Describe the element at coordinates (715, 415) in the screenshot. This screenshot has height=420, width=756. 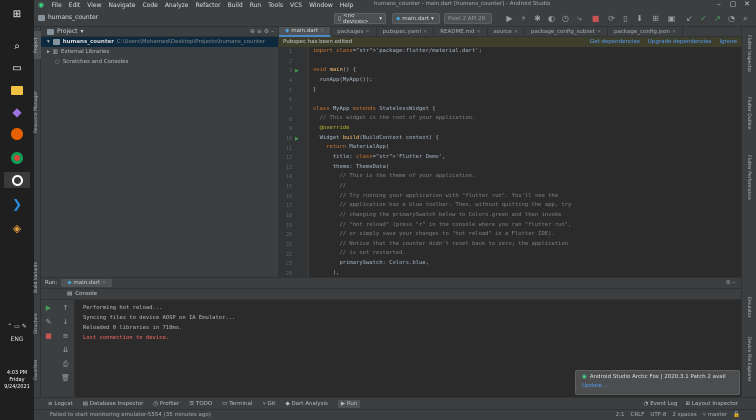
I see `git-branch: ⑂ master` at that location.